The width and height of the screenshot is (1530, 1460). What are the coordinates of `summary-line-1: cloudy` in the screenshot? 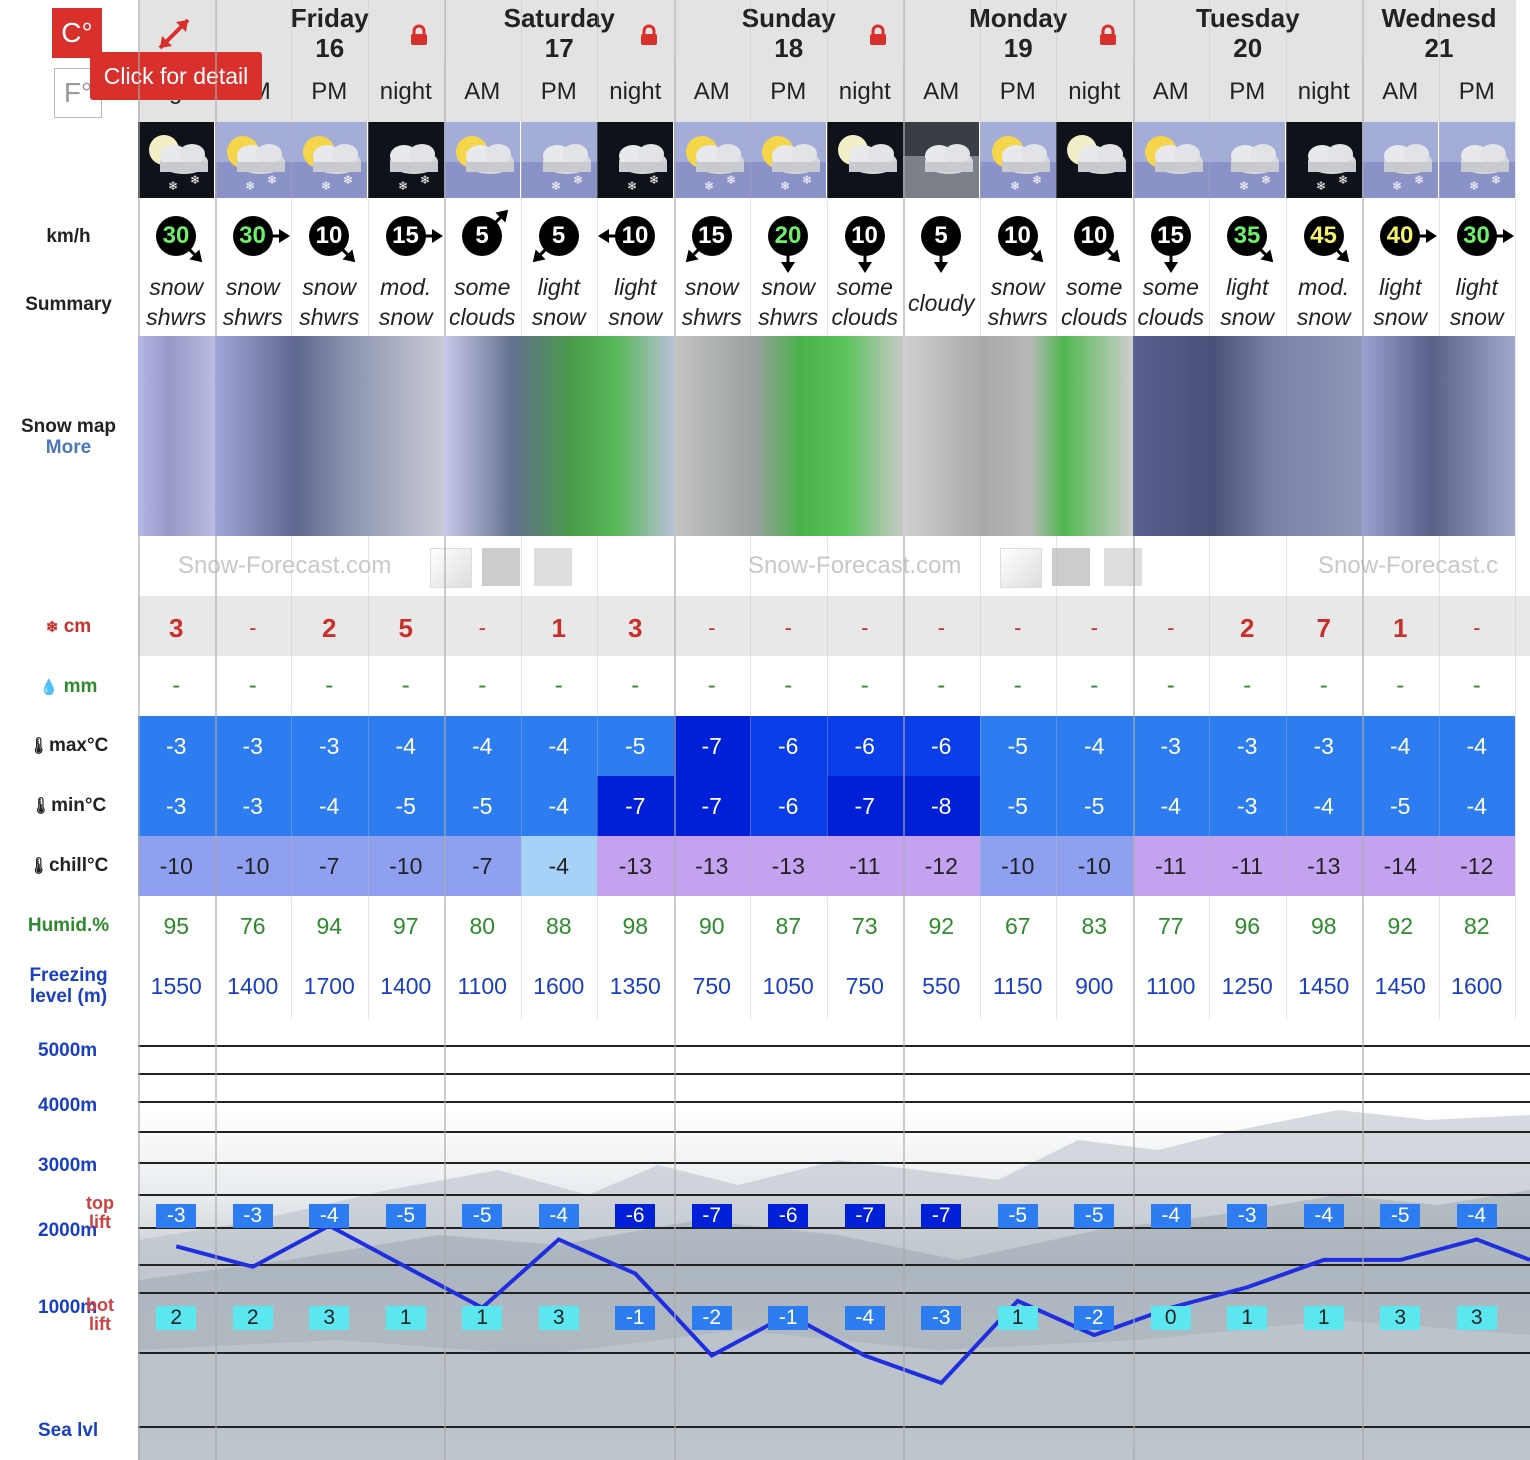 It's located at (941, 303).